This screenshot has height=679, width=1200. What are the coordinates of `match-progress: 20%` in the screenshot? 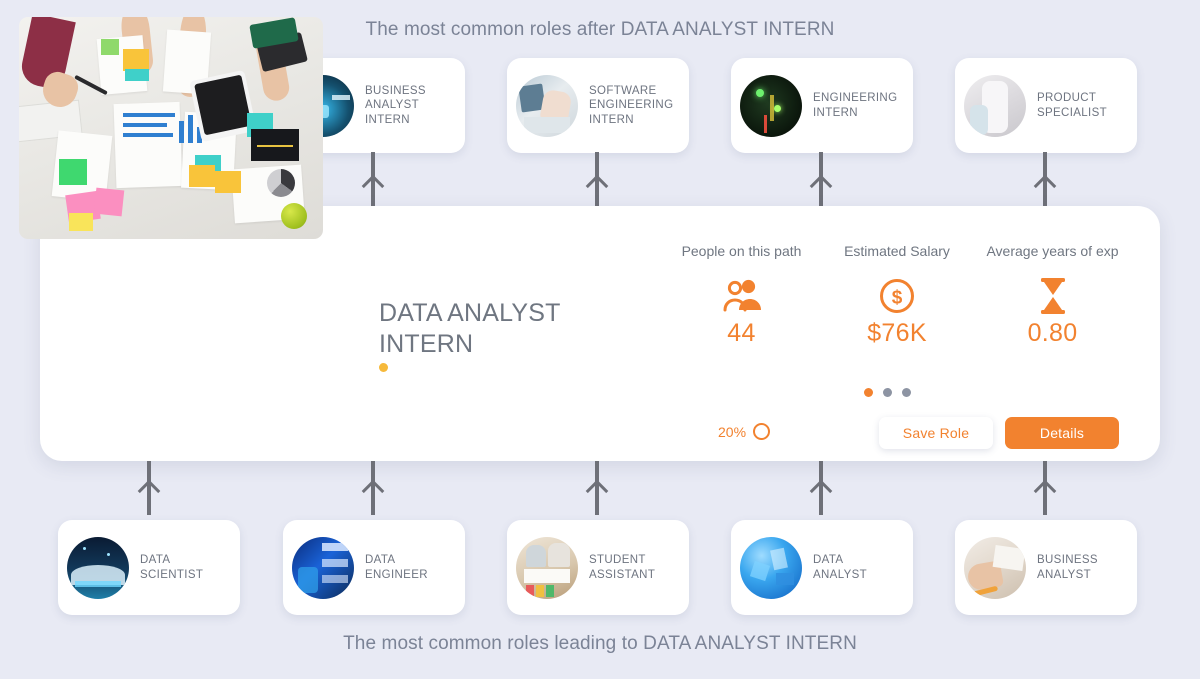 It's located at (744, 431).